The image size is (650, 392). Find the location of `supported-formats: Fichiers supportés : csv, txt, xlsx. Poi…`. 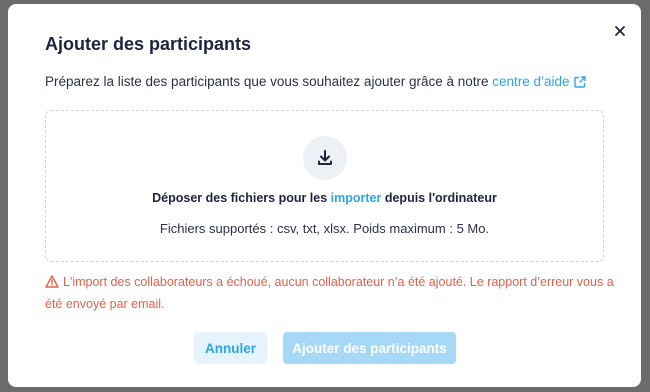

supported-formats: Fichiers supportés : csv, txt, xlsx. Poi… is located at coordinates (324, 228).